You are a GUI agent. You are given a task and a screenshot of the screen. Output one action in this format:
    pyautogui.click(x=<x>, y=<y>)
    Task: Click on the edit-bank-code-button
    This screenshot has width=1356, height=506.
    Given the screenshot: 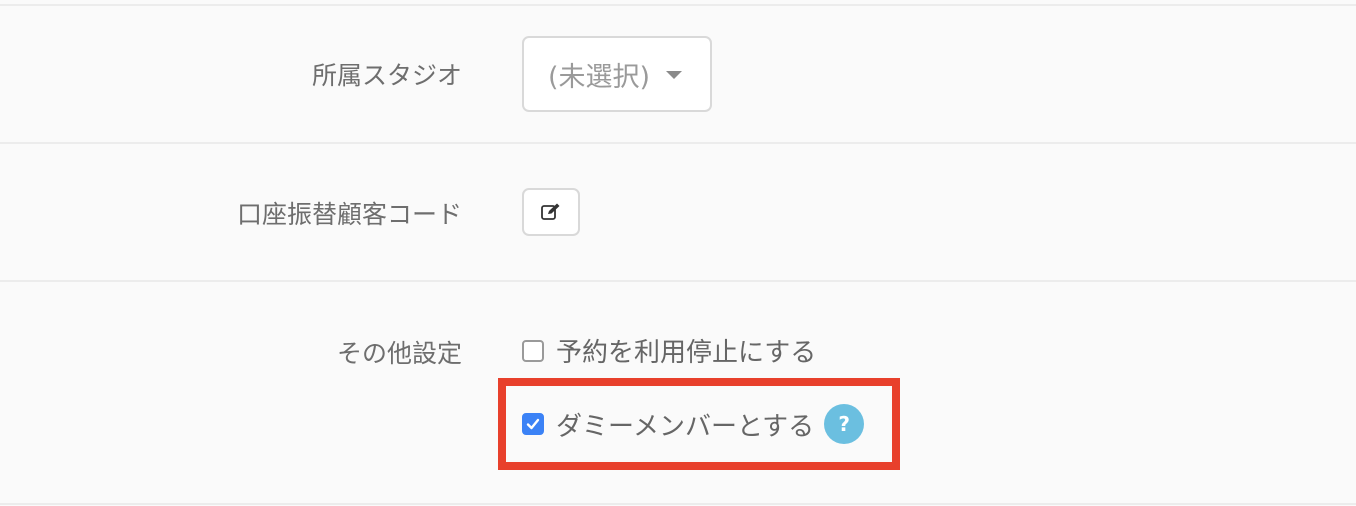 What is the action you would take?
    pyautogui.click(x=551, y=212)
    